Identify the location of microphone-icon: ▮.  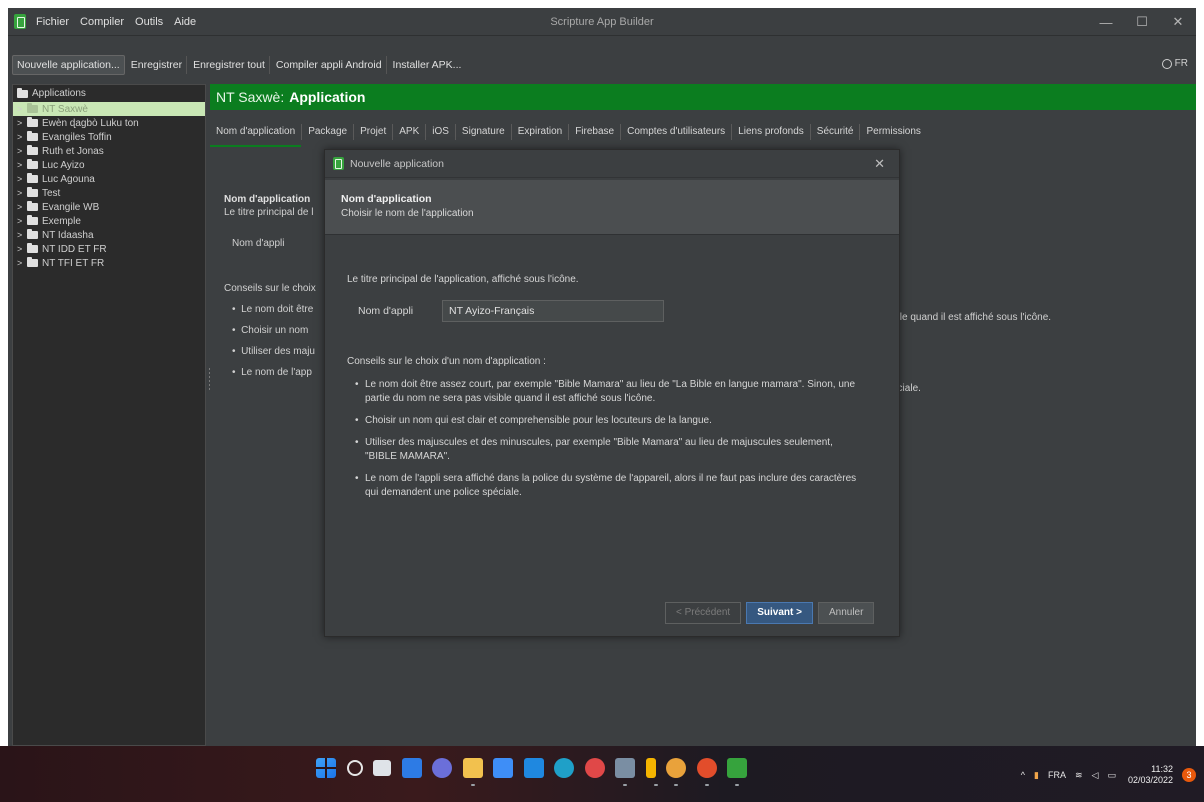
(1036, 775).